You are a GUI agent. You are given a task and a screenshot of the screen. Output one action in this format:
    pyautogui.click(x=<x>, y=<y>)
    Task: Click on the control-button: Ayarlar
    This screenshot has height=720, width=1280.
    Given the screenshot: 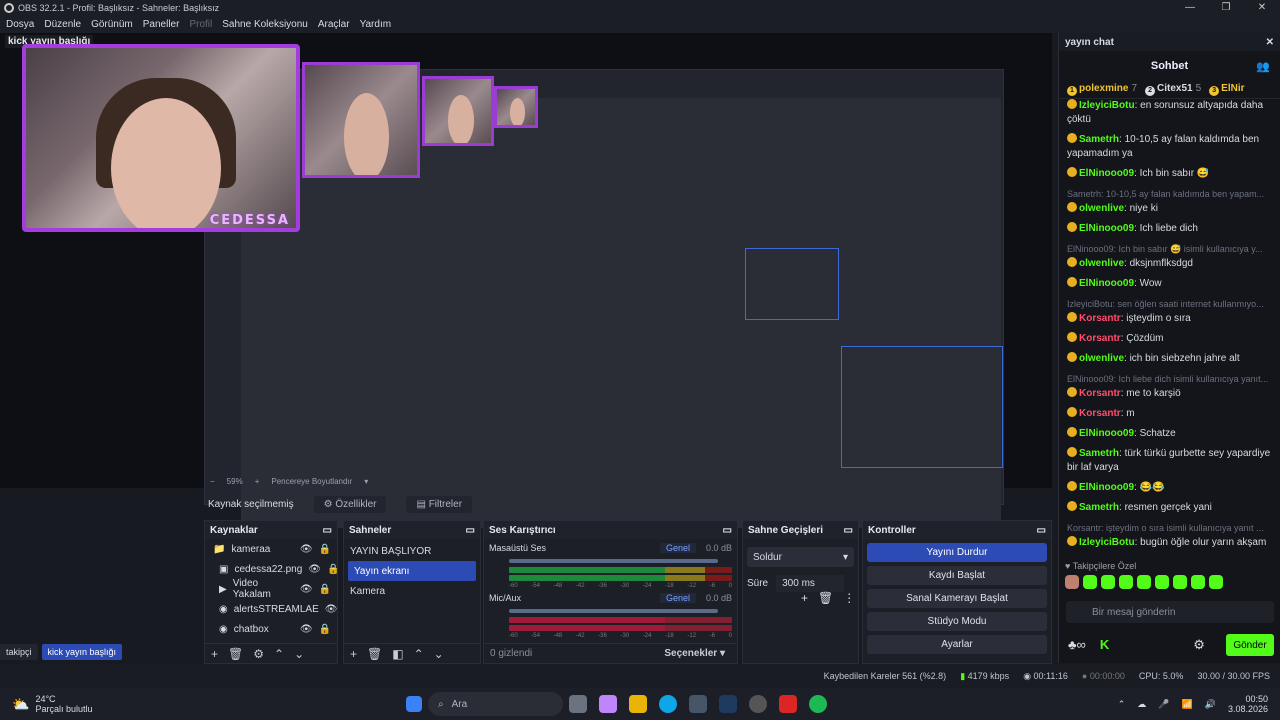 What is the action you would take?
    pyautogui.click(x=957, y=644)
    